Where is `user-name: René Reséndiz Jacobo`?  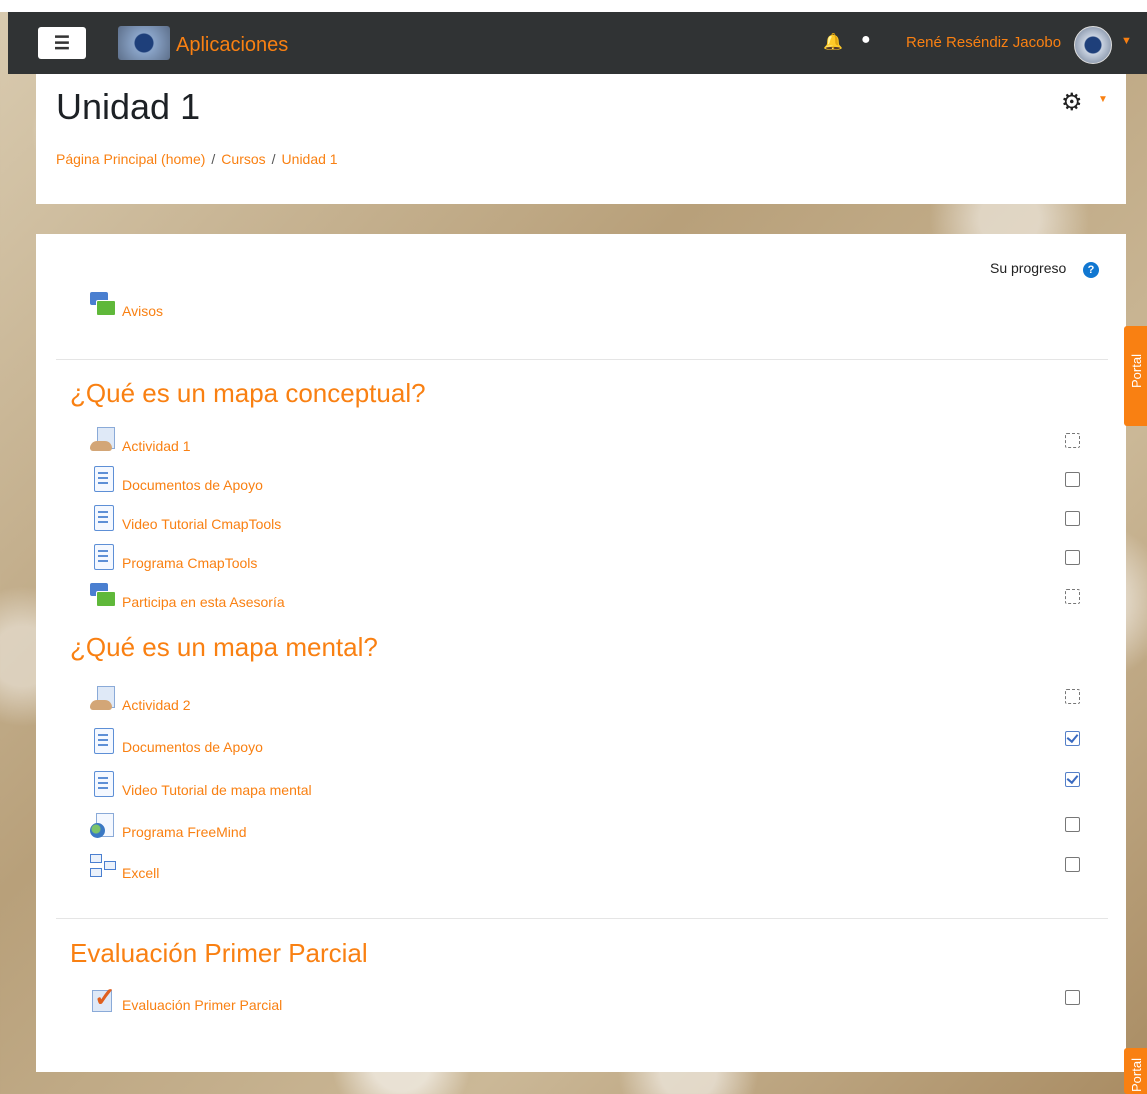
user-name: René Reséndiz Jacobo is located at coordinates (983, 42).